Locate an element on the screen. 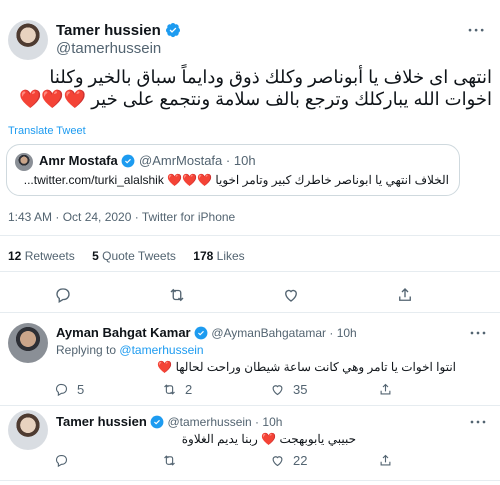  reply-author-name: Tamer hussien is located at coordinates (101, 421).